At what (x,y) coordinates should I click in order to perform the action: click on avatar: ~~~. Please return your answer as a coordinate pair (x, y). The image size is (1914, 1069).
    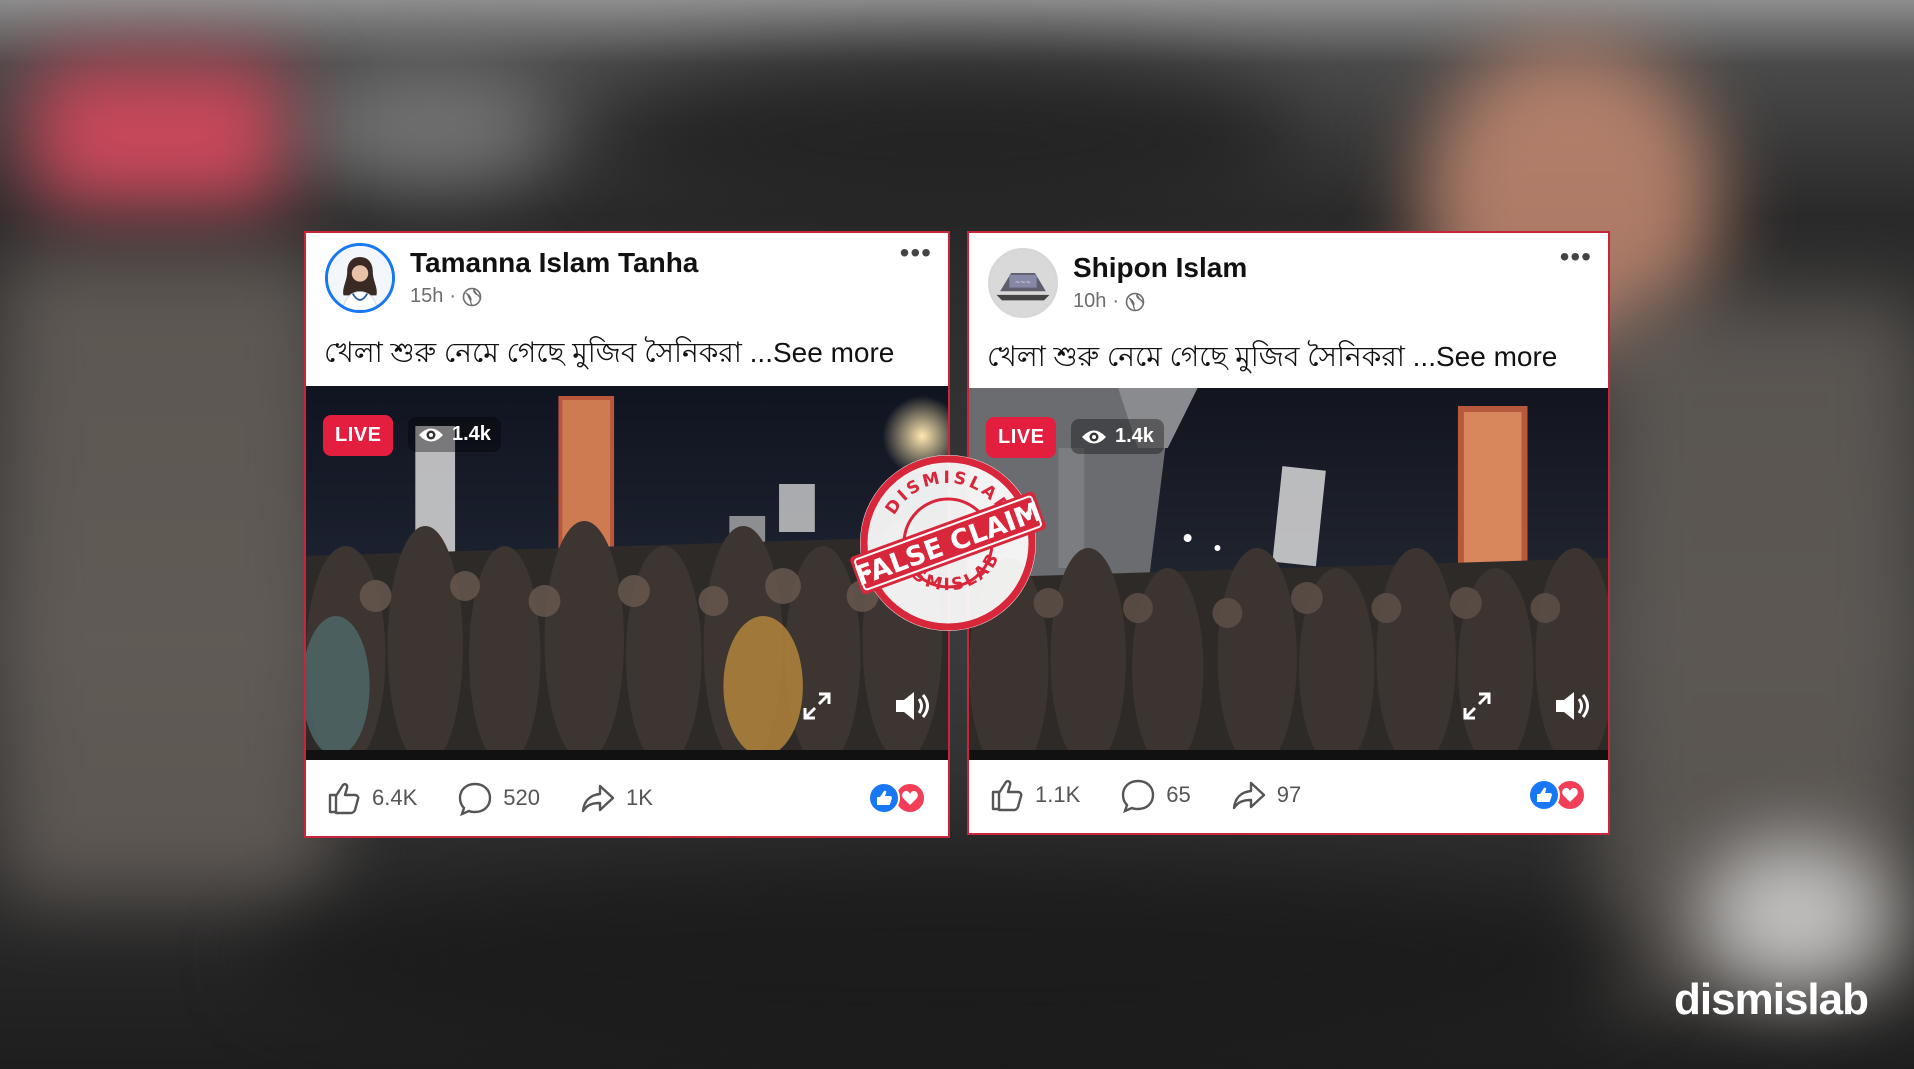
    Looking at the image, I should click on (1023, 283).